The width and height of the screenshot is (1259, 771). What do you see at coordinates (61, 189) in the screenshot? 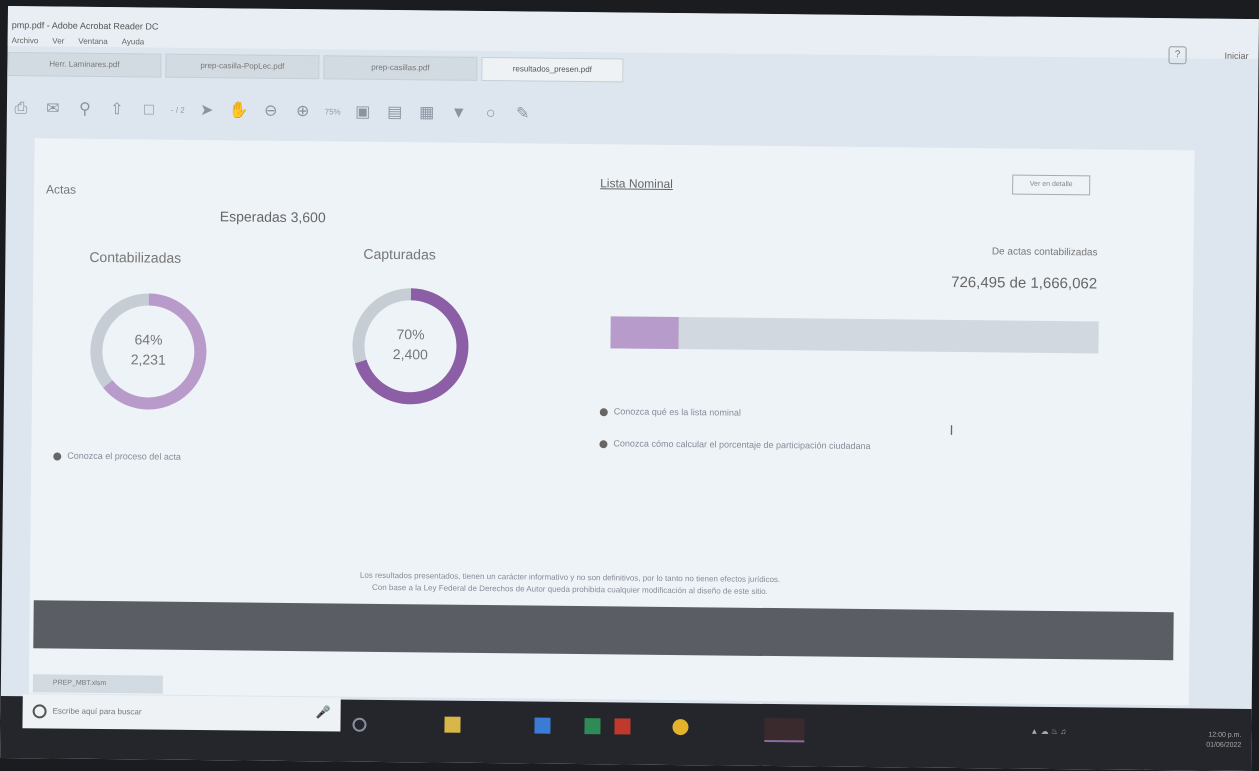
I see `actas-label: Actas` at bounding box center [61, 189].